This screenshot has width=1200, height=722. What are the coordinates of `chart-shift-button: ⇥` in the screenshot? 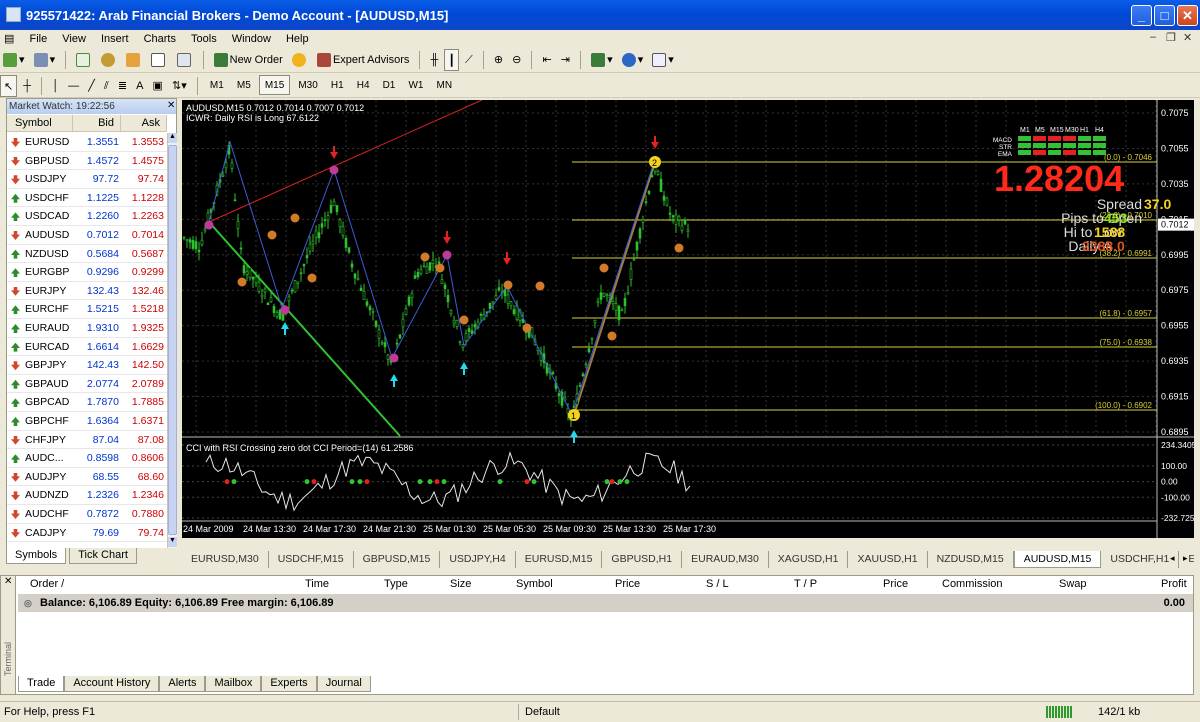 It's located at (565, 60).